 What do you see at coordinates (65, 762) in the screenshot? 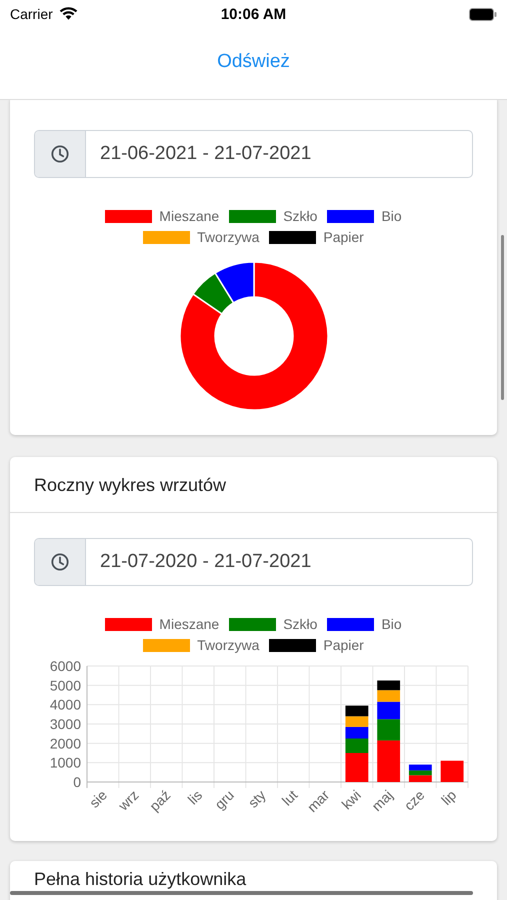
I see `y-axis-label: 1000` at bounding box center [65, 762].